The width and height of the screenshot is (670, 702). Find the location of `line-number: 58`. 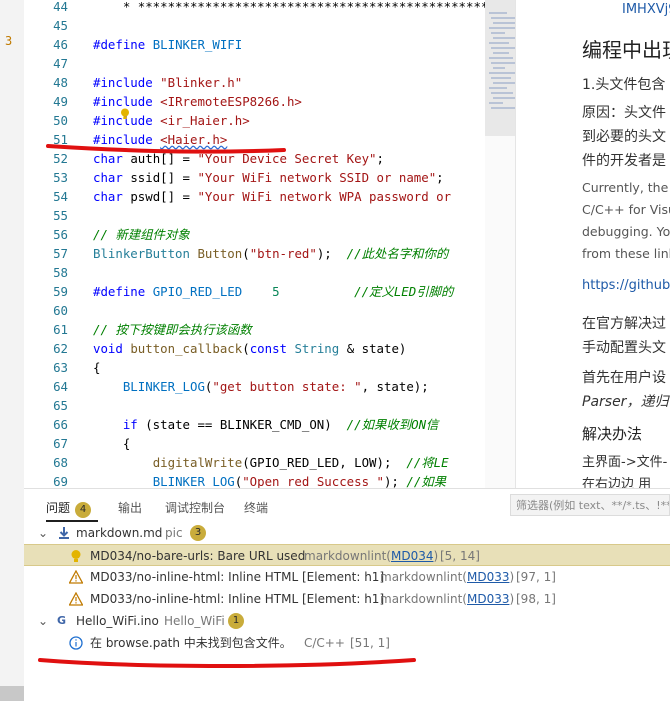

line-number: 58 is located at coordinates (60, 272).